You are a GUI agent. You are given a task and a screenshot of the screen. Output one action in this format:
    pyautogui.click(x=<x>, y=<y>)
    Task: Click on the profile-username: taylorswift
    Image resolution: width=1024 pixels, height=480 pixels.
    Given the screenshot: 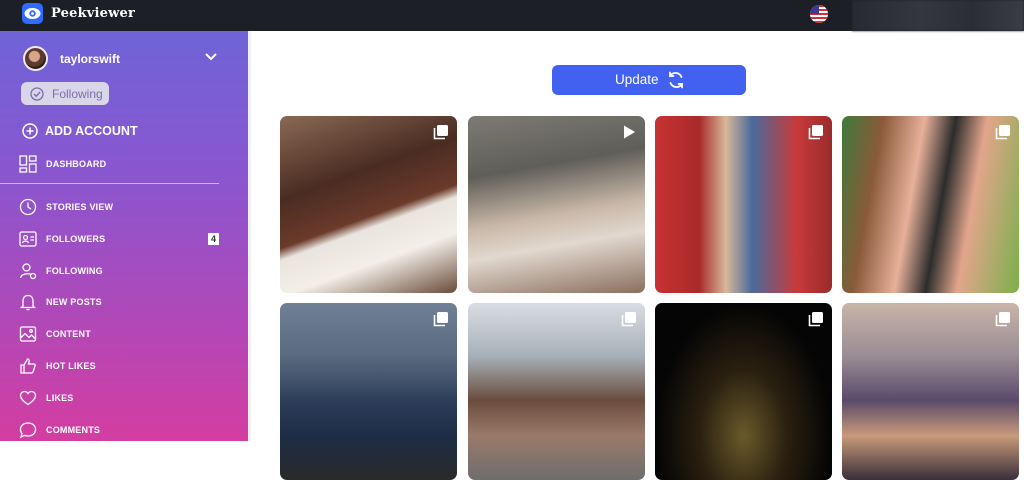 What is the action you would take?
    pyautogui.click(x=90, y=59)
    